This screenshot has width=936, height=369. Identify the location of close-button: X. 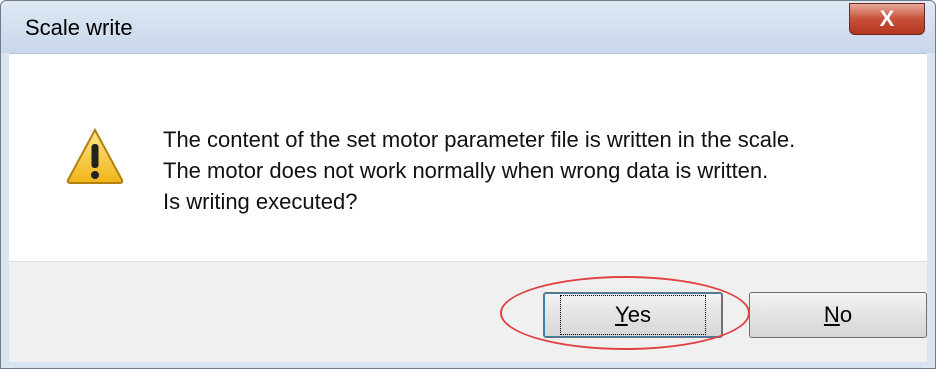
(887, 19).